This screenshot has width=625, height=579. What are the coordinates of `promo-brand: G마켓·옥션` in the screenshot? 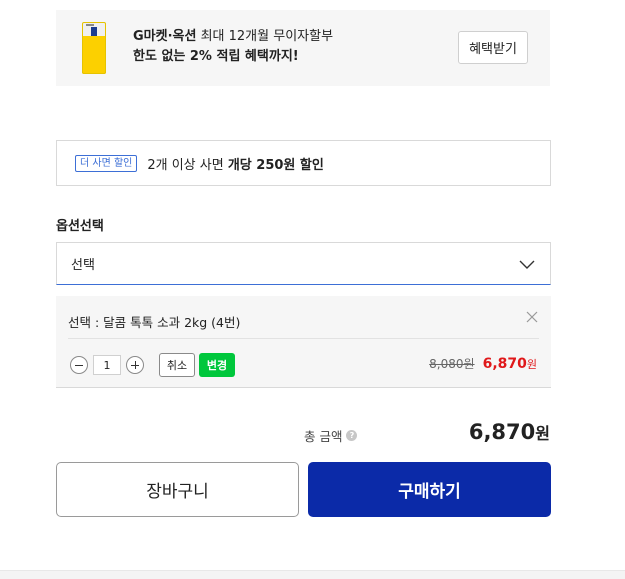 It's located at (165, 36).